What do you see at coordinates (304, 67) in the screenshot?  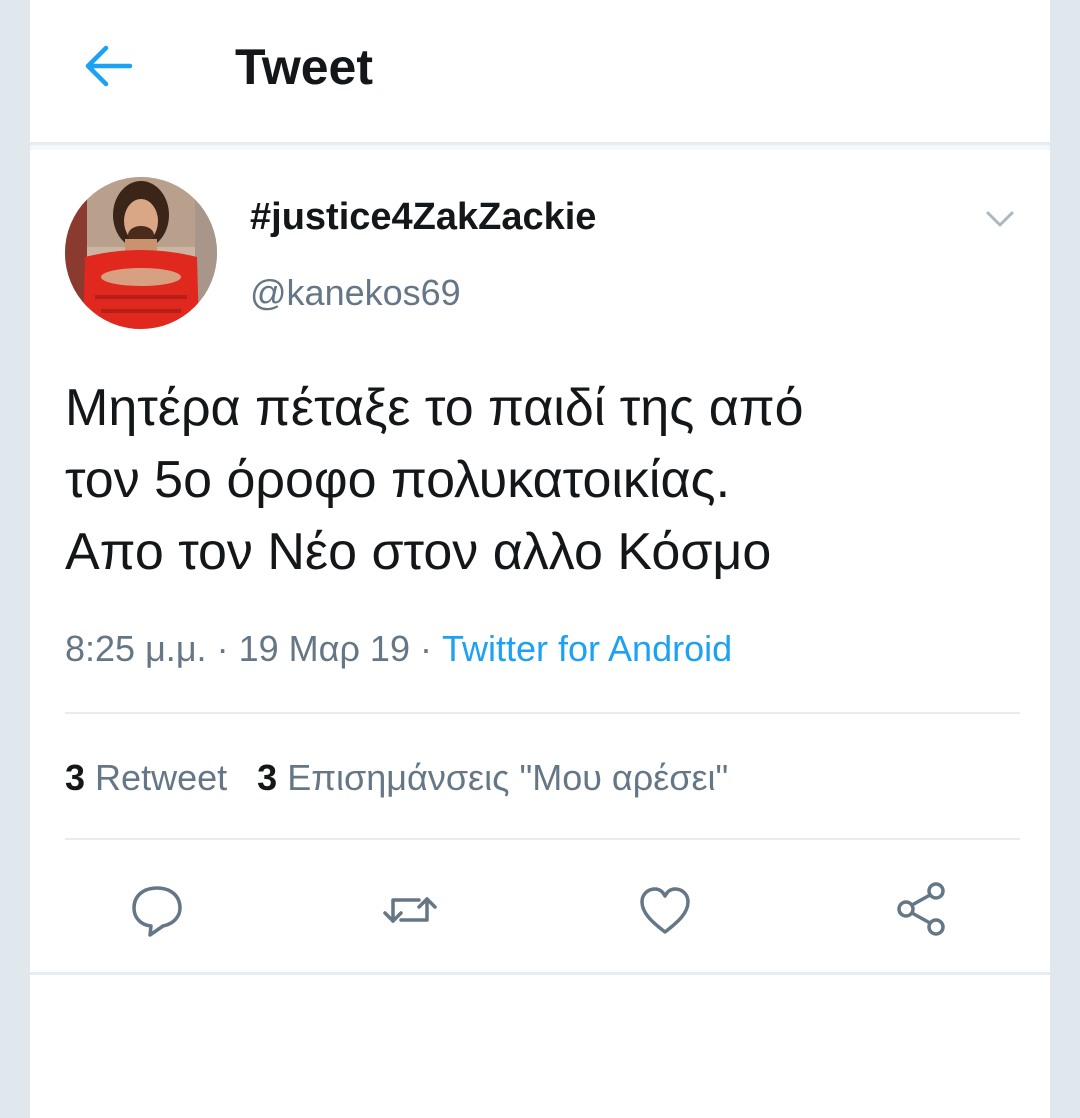 I see `page-title: Tweet` at bounding box center [304, 67].